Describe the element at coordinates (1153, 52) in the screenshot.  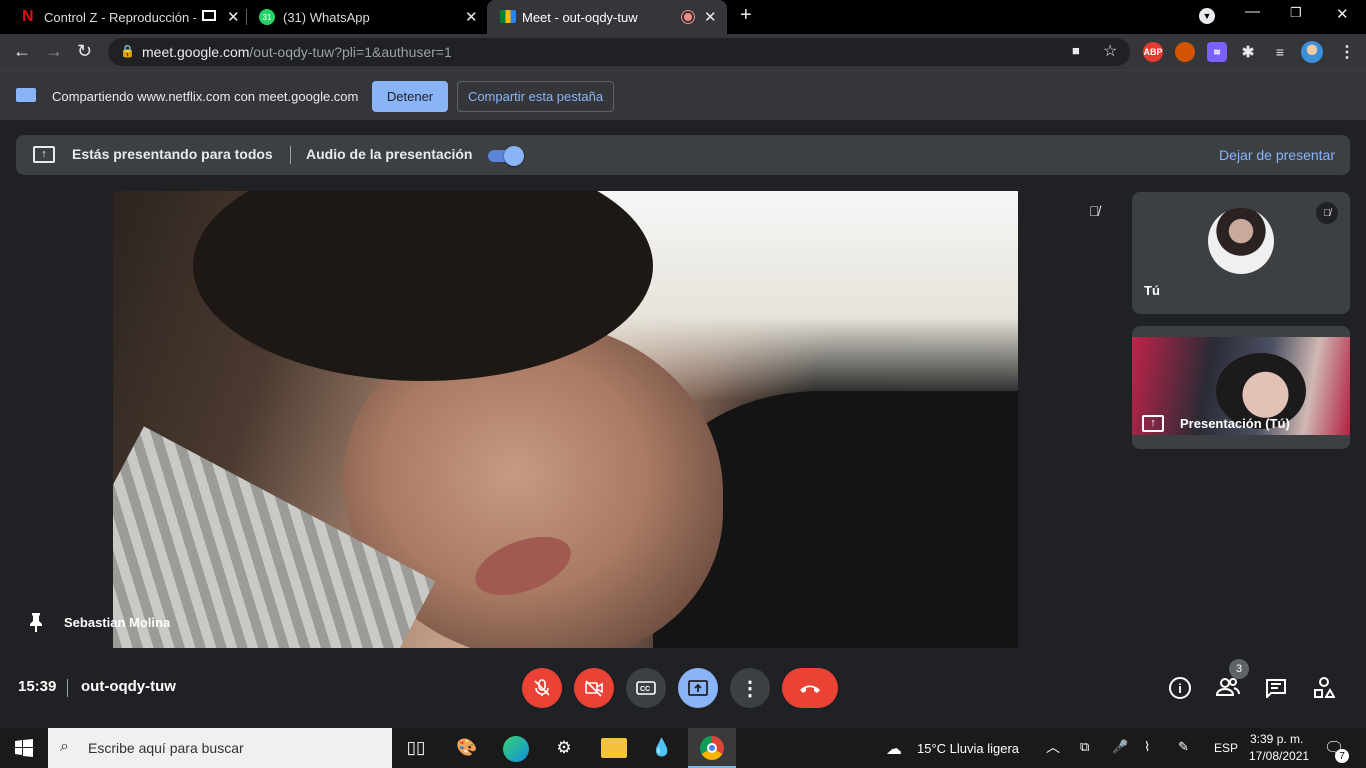
I see `abp-icon: ABP` at that location.